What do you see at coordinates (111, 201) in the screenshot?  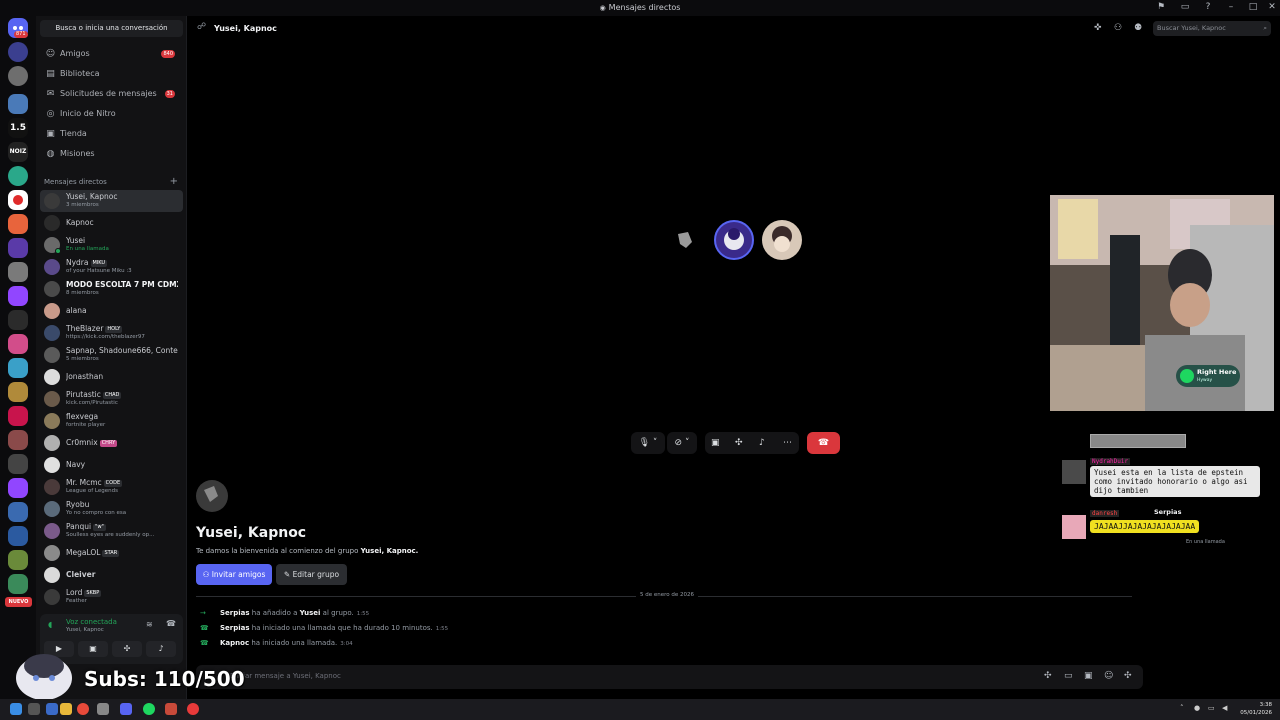 I see `dm-item: Yusei, Kapnoc 3 miembros` at bounding box center [111, 201].